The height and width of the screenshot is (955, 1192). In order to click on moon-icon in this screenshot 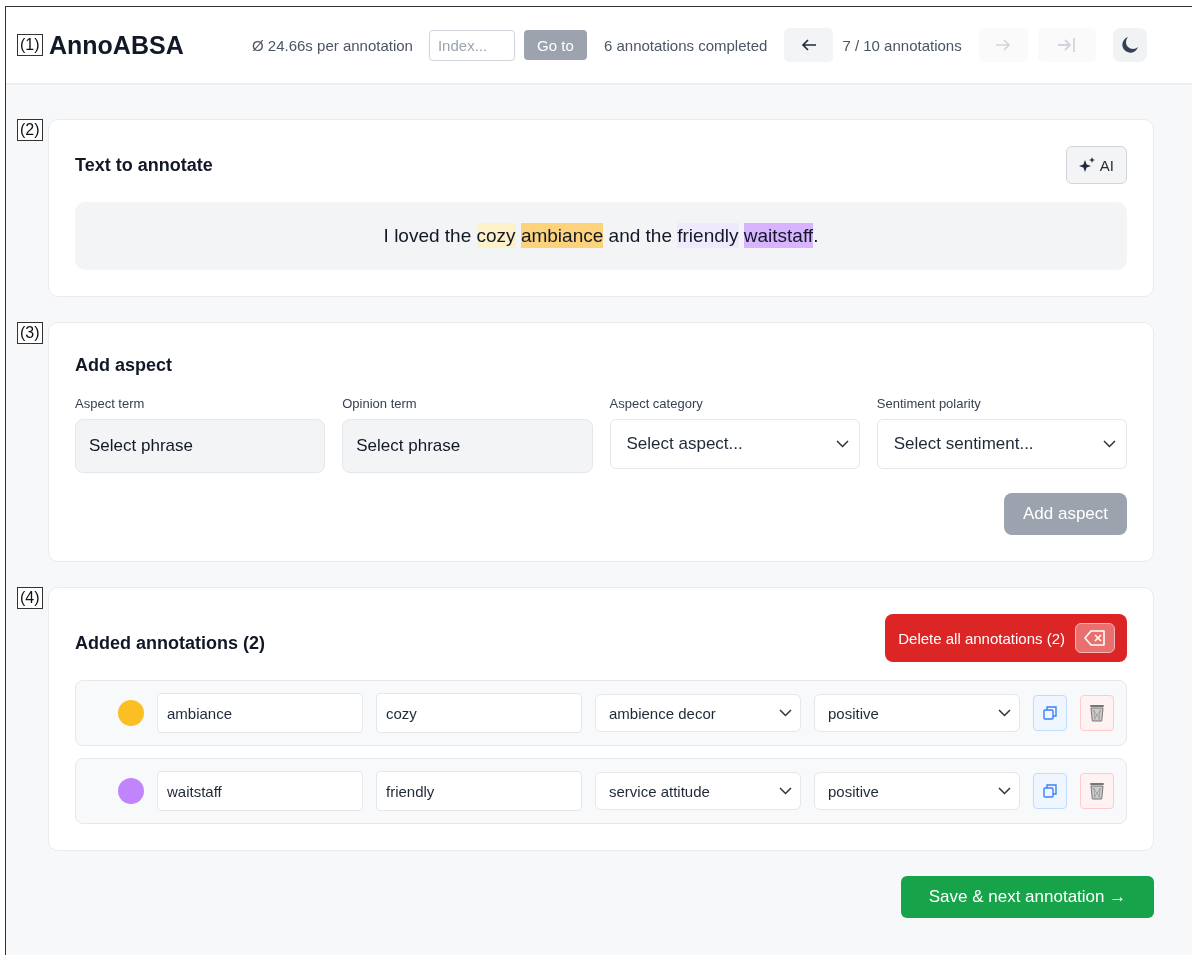, I will do `click(1129, 45)`.